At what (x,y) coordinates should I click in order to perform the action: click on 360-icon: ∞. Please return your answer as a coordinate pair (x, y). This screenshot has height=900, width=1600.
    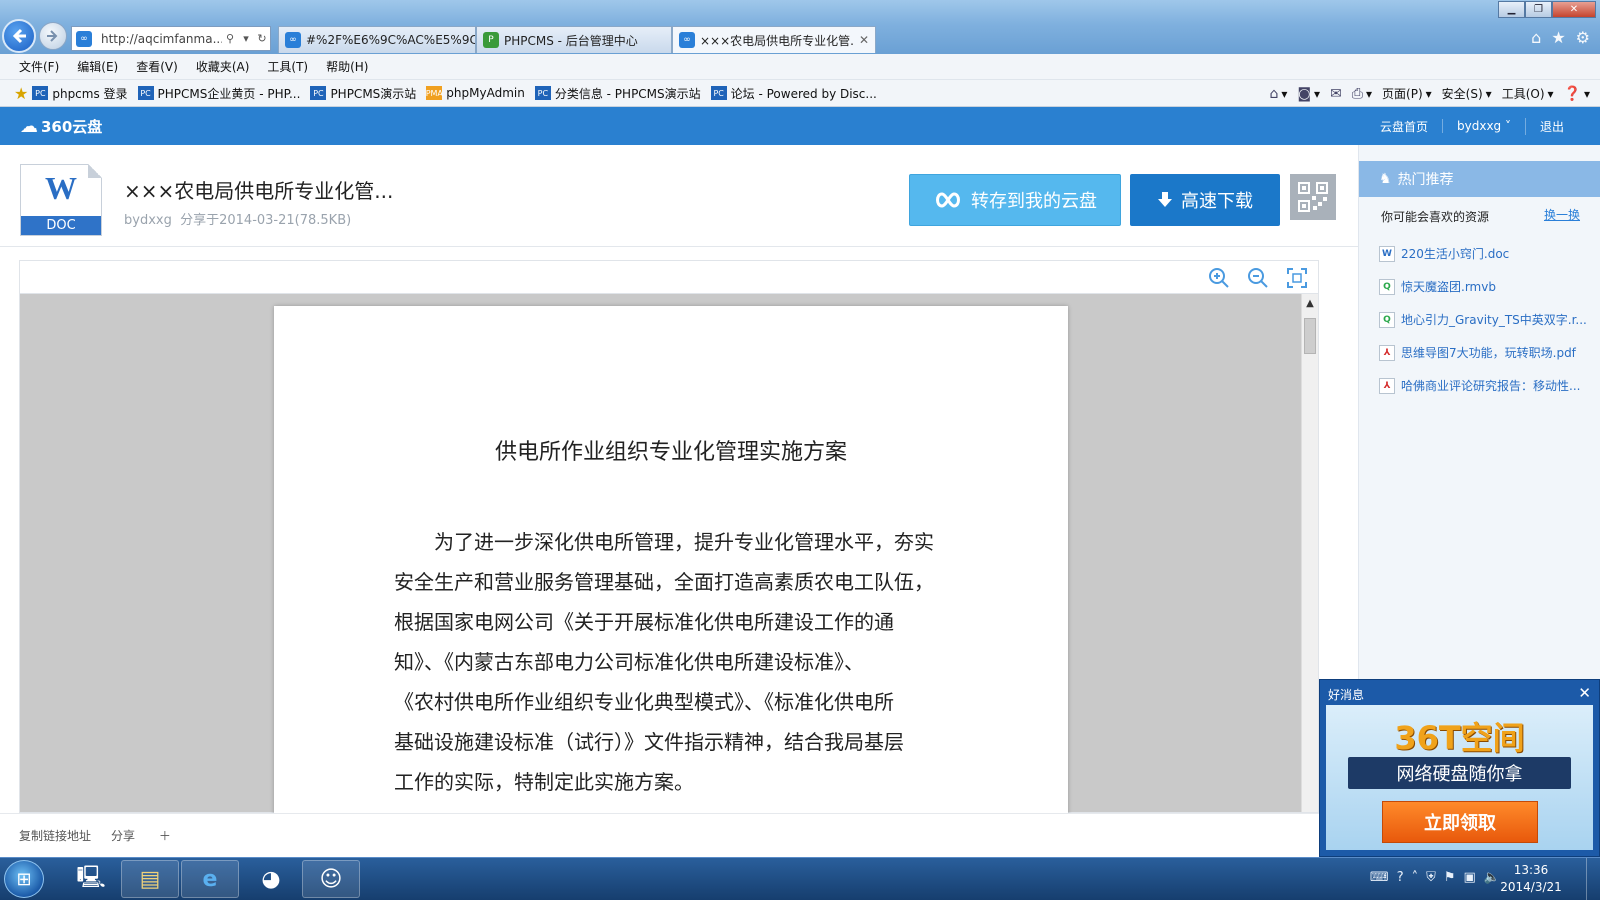
    Looking at the image, I should click on (687, 40).